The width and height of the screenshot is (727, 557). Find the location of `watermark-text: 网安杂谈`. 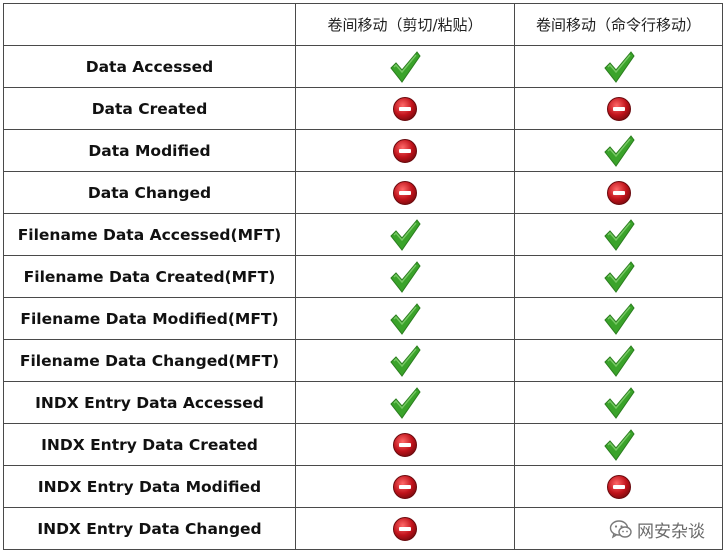

watermark-text: 网安杂谈 is located at coordinates (671, 532).